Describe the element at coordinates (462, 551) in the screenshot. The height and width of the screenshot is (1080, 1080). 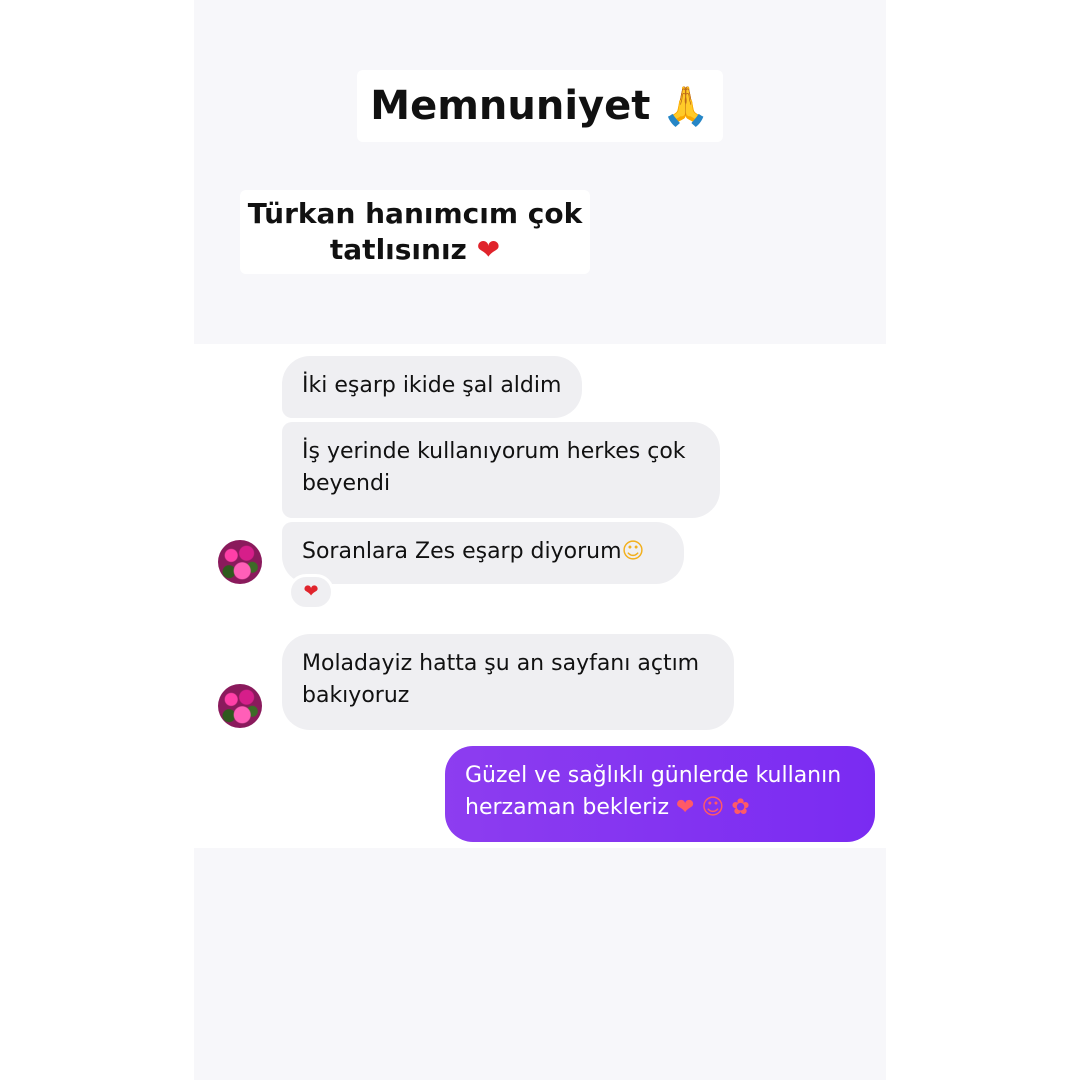
I see `message-text: Soranlara Zes eşarp diyorum` at that location.